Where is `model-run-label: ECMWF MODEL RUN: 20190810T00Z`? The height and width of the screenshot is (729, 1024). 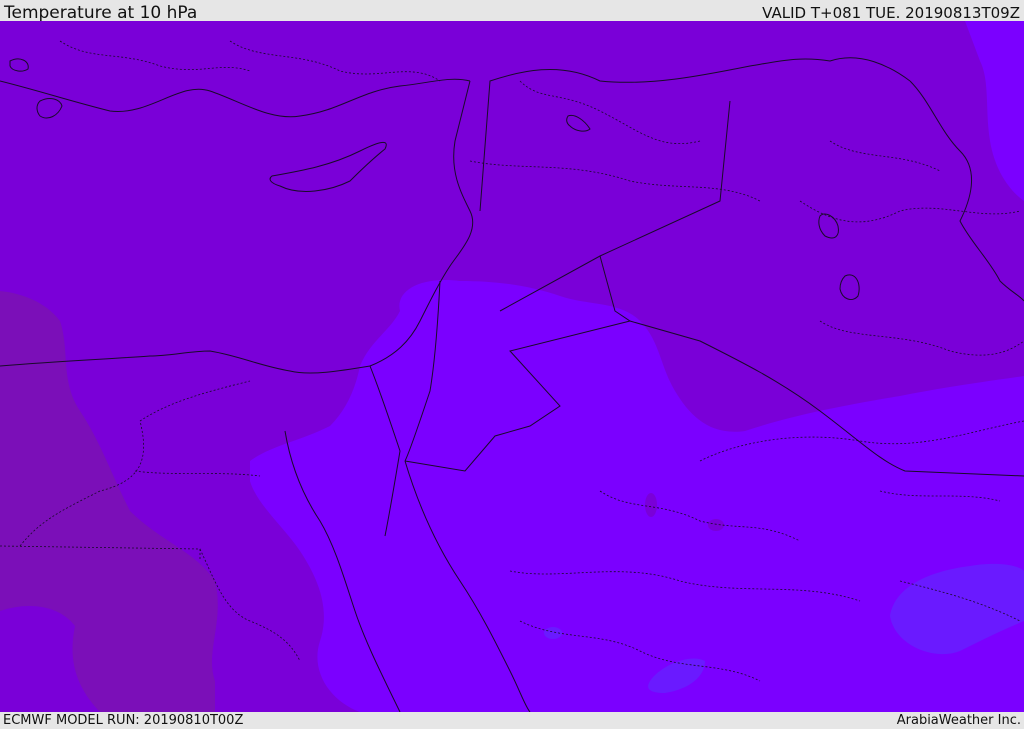 model-run-label: ECMWF MODEL RUN: 20190810T00Z is located at coordinates (123, 720).